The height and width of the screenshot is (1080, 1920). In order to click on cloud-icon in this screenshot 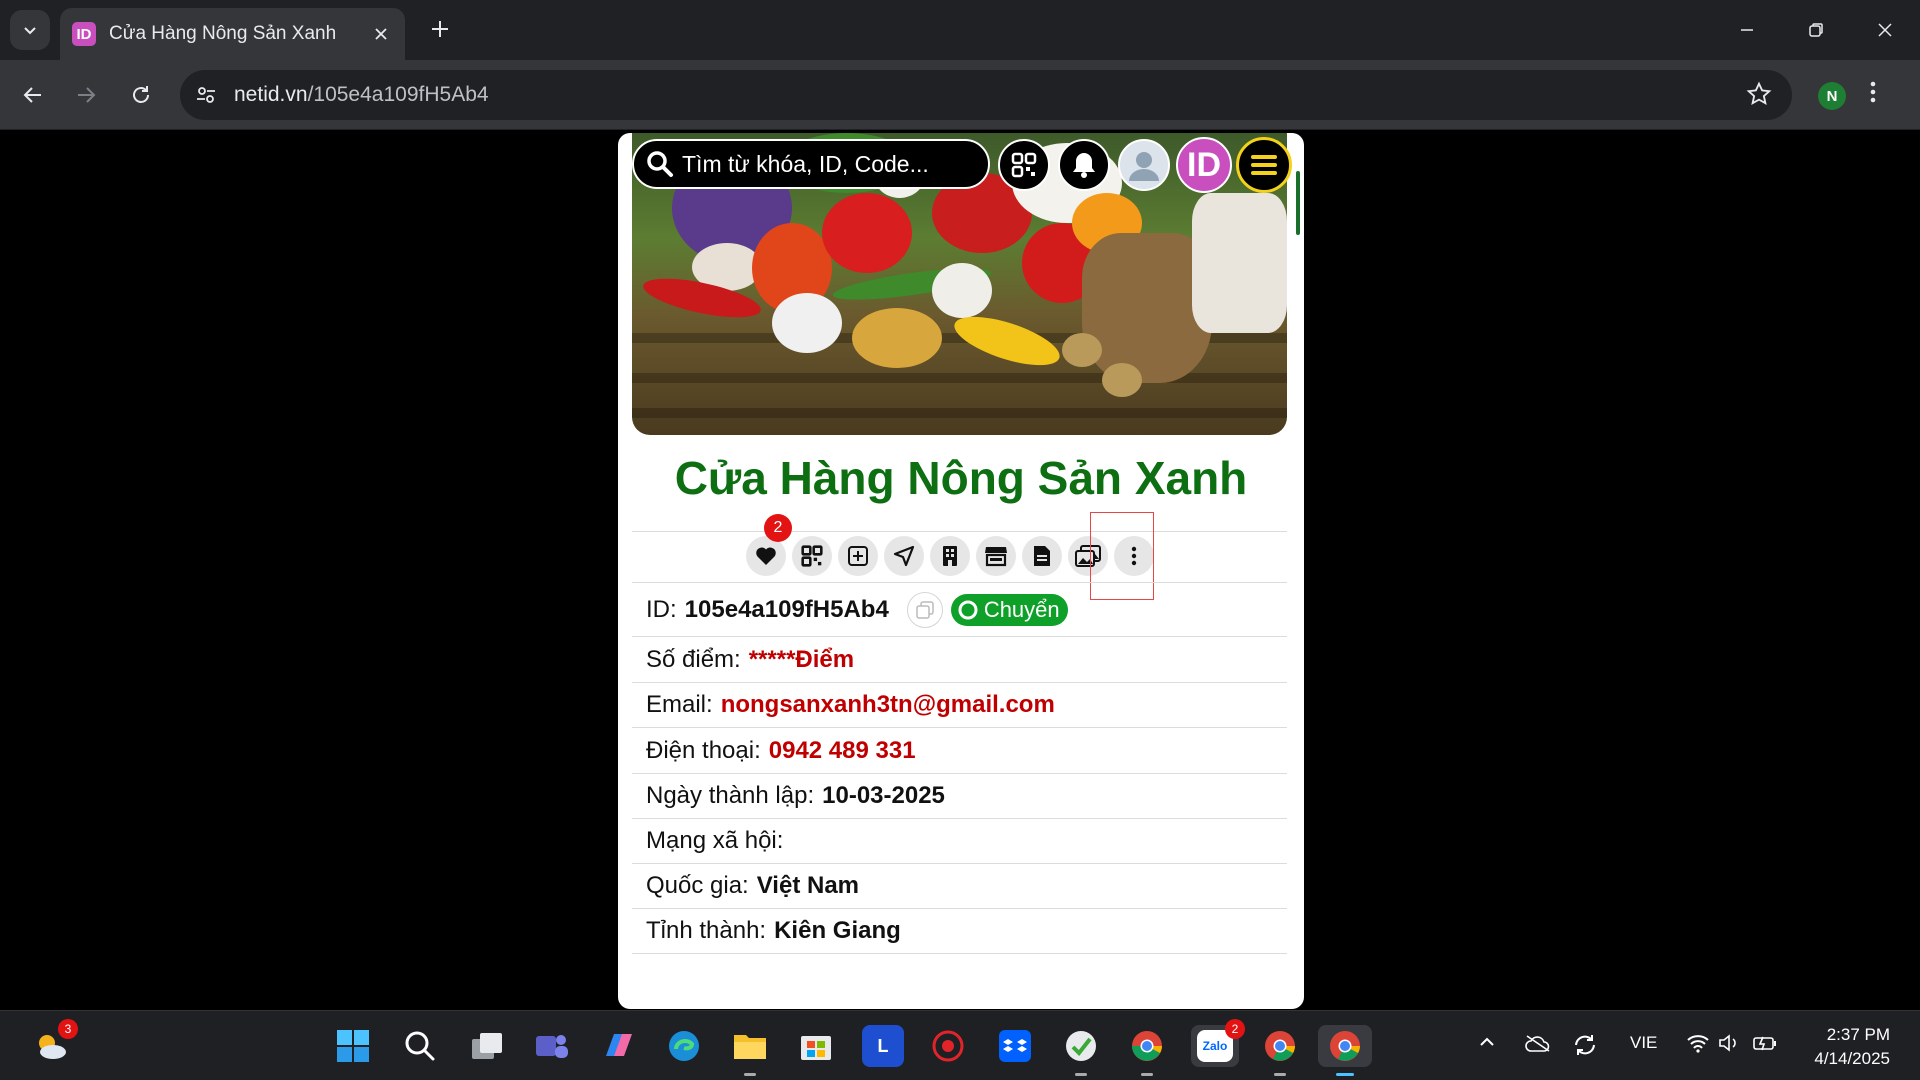, I will do `click(1537, 1043)`.